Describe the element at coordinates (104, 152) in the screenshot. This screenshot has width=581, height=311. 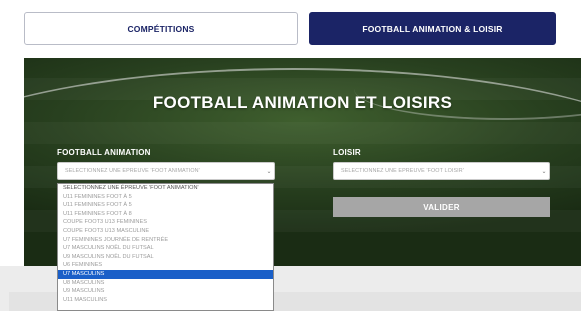
I see `football-animation-label: FOOTBALL ANIMATION` at that location.